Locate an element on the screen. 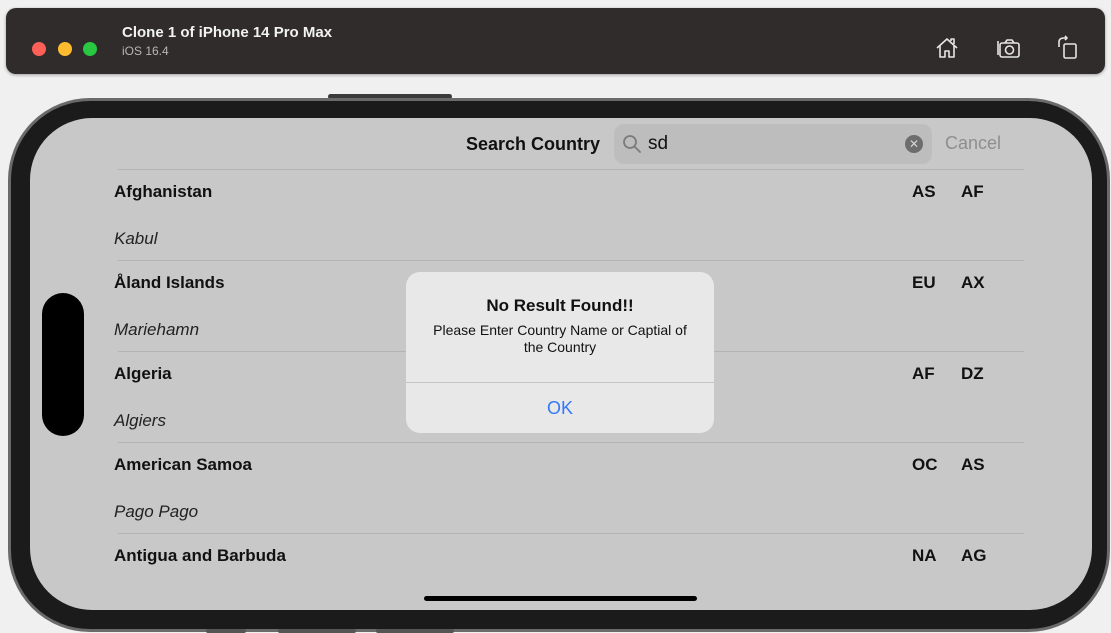 Image resolution: width=1111 pixels, height=633 pixels. home-icon is located at coordinates (947, 48).